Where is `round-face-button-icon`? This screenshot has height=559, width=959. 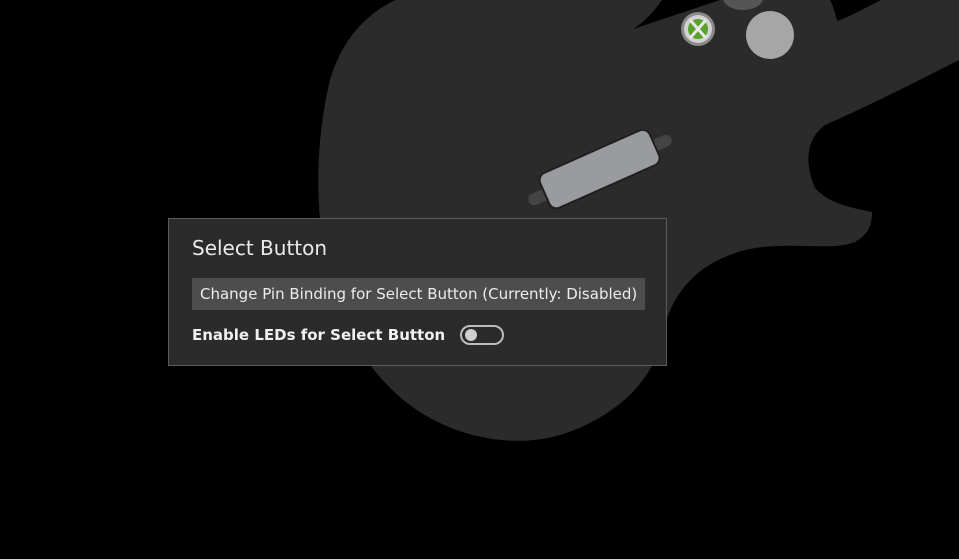 round-face-button-icon is located at coordinates (770, 35).